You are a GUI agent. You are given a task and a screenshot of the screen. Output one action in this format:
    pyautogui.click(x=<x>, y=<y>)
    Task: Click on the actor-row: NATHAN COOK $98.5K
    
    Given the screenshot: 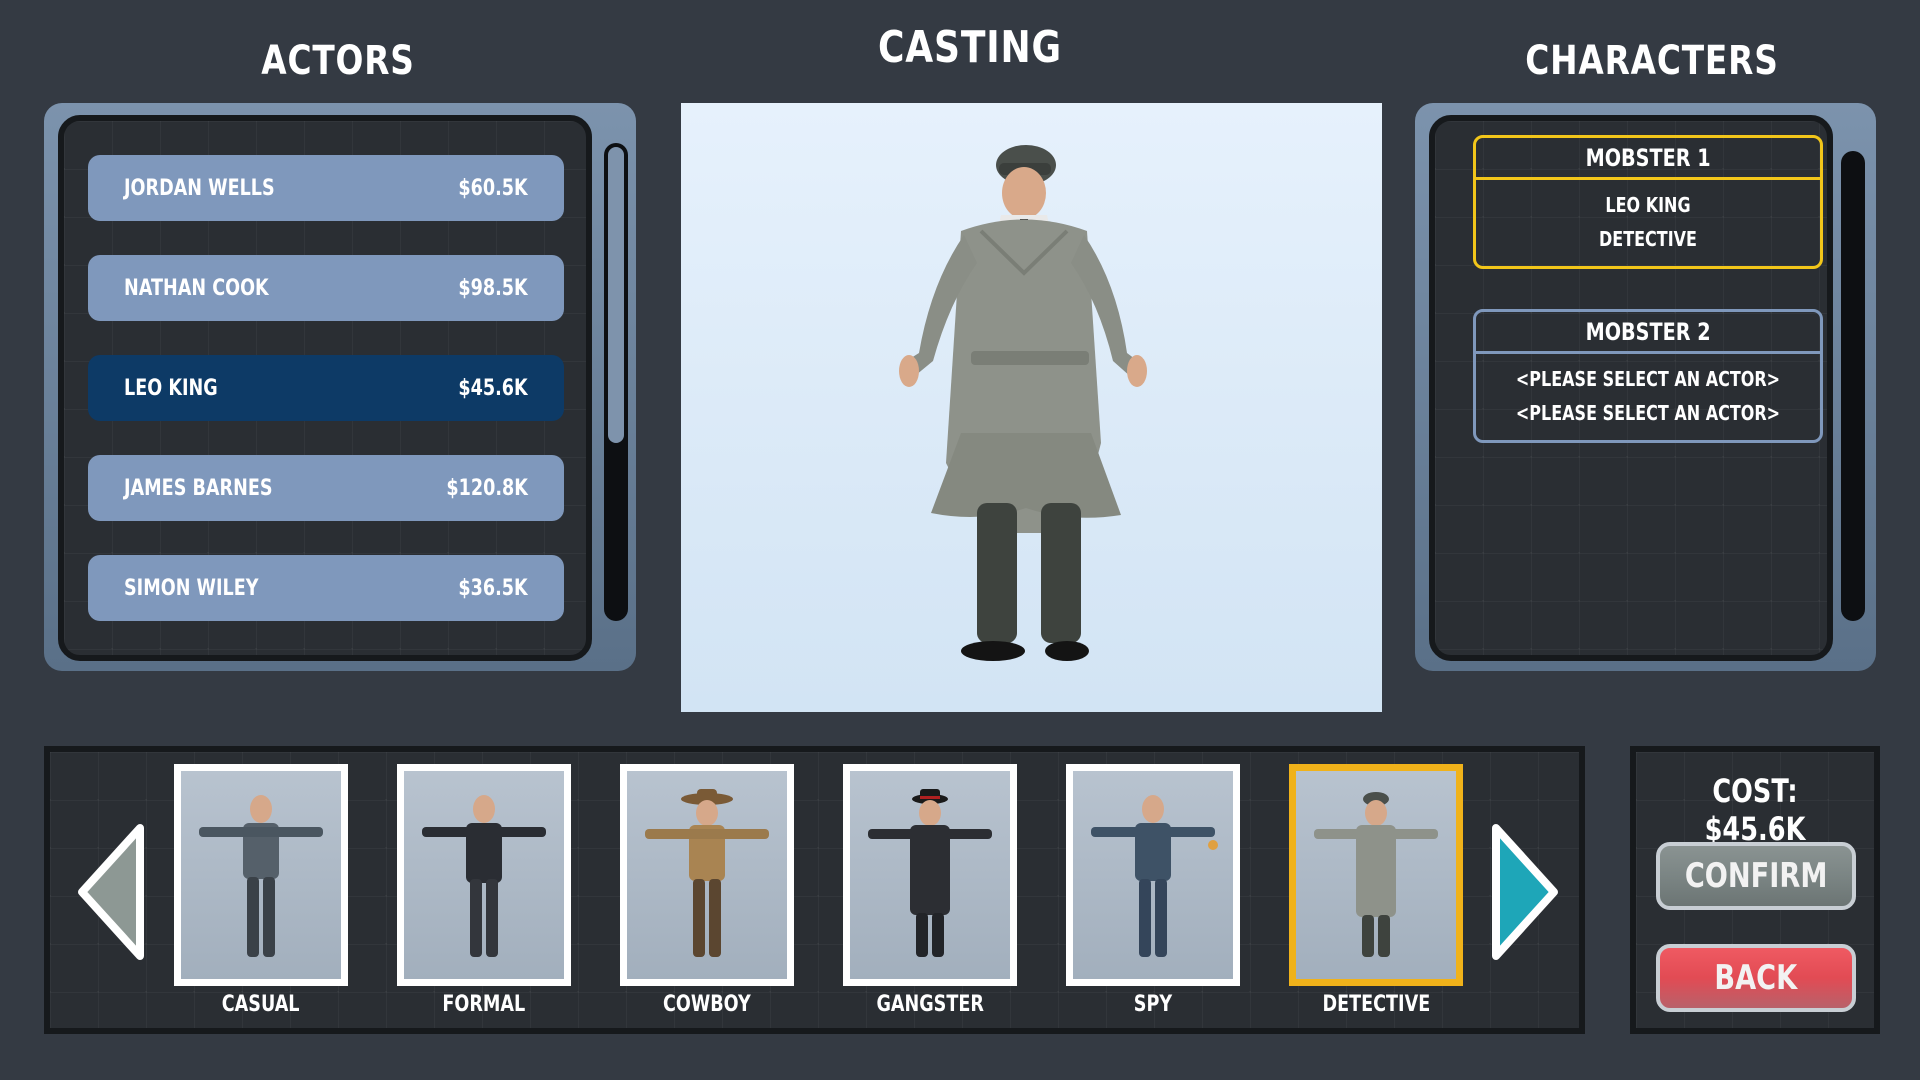 What is the action you would take?
    pyautogui.click(x=326, y=288)
    